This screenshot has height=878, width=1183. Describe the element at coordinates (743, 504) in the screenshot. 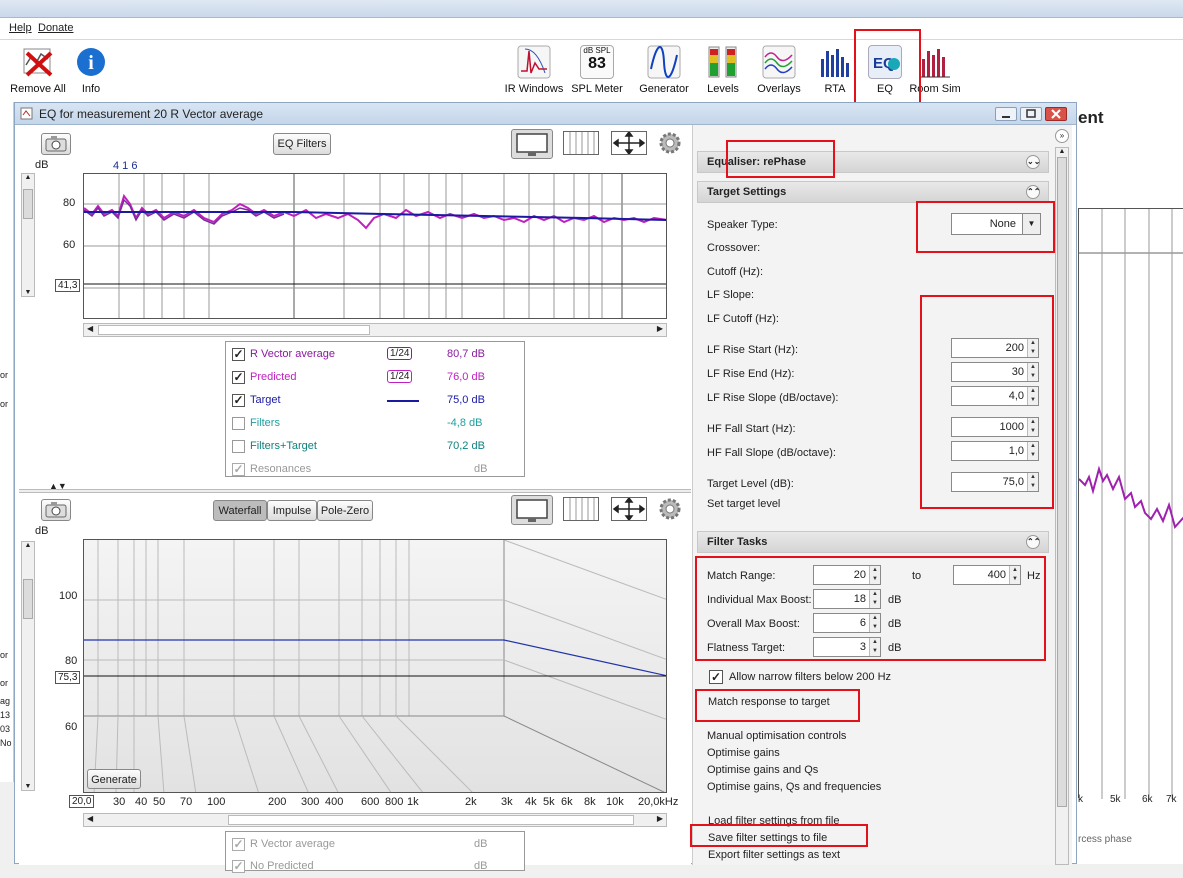

I see `set-target-level-link: Set target level` at that location.